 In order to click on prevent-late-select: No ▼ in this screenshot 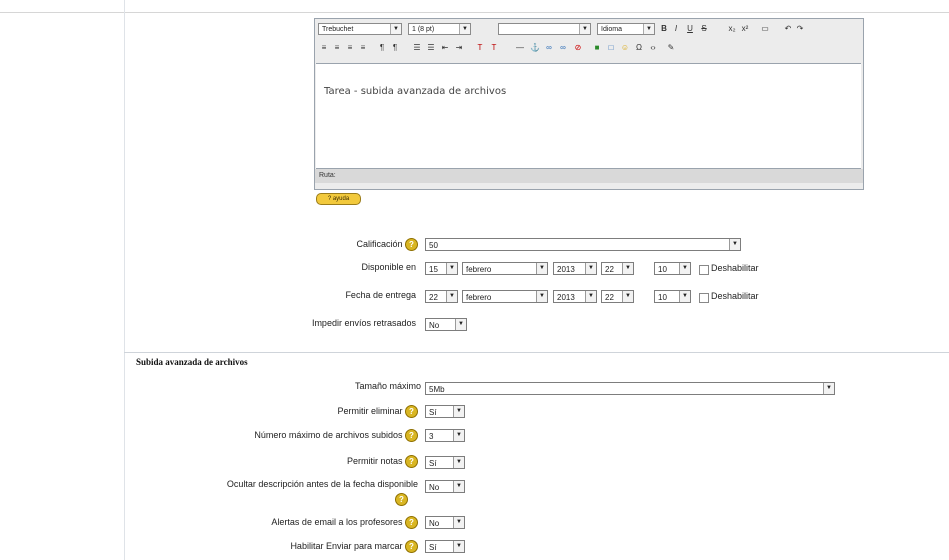, I will do `click(446, 324)`.